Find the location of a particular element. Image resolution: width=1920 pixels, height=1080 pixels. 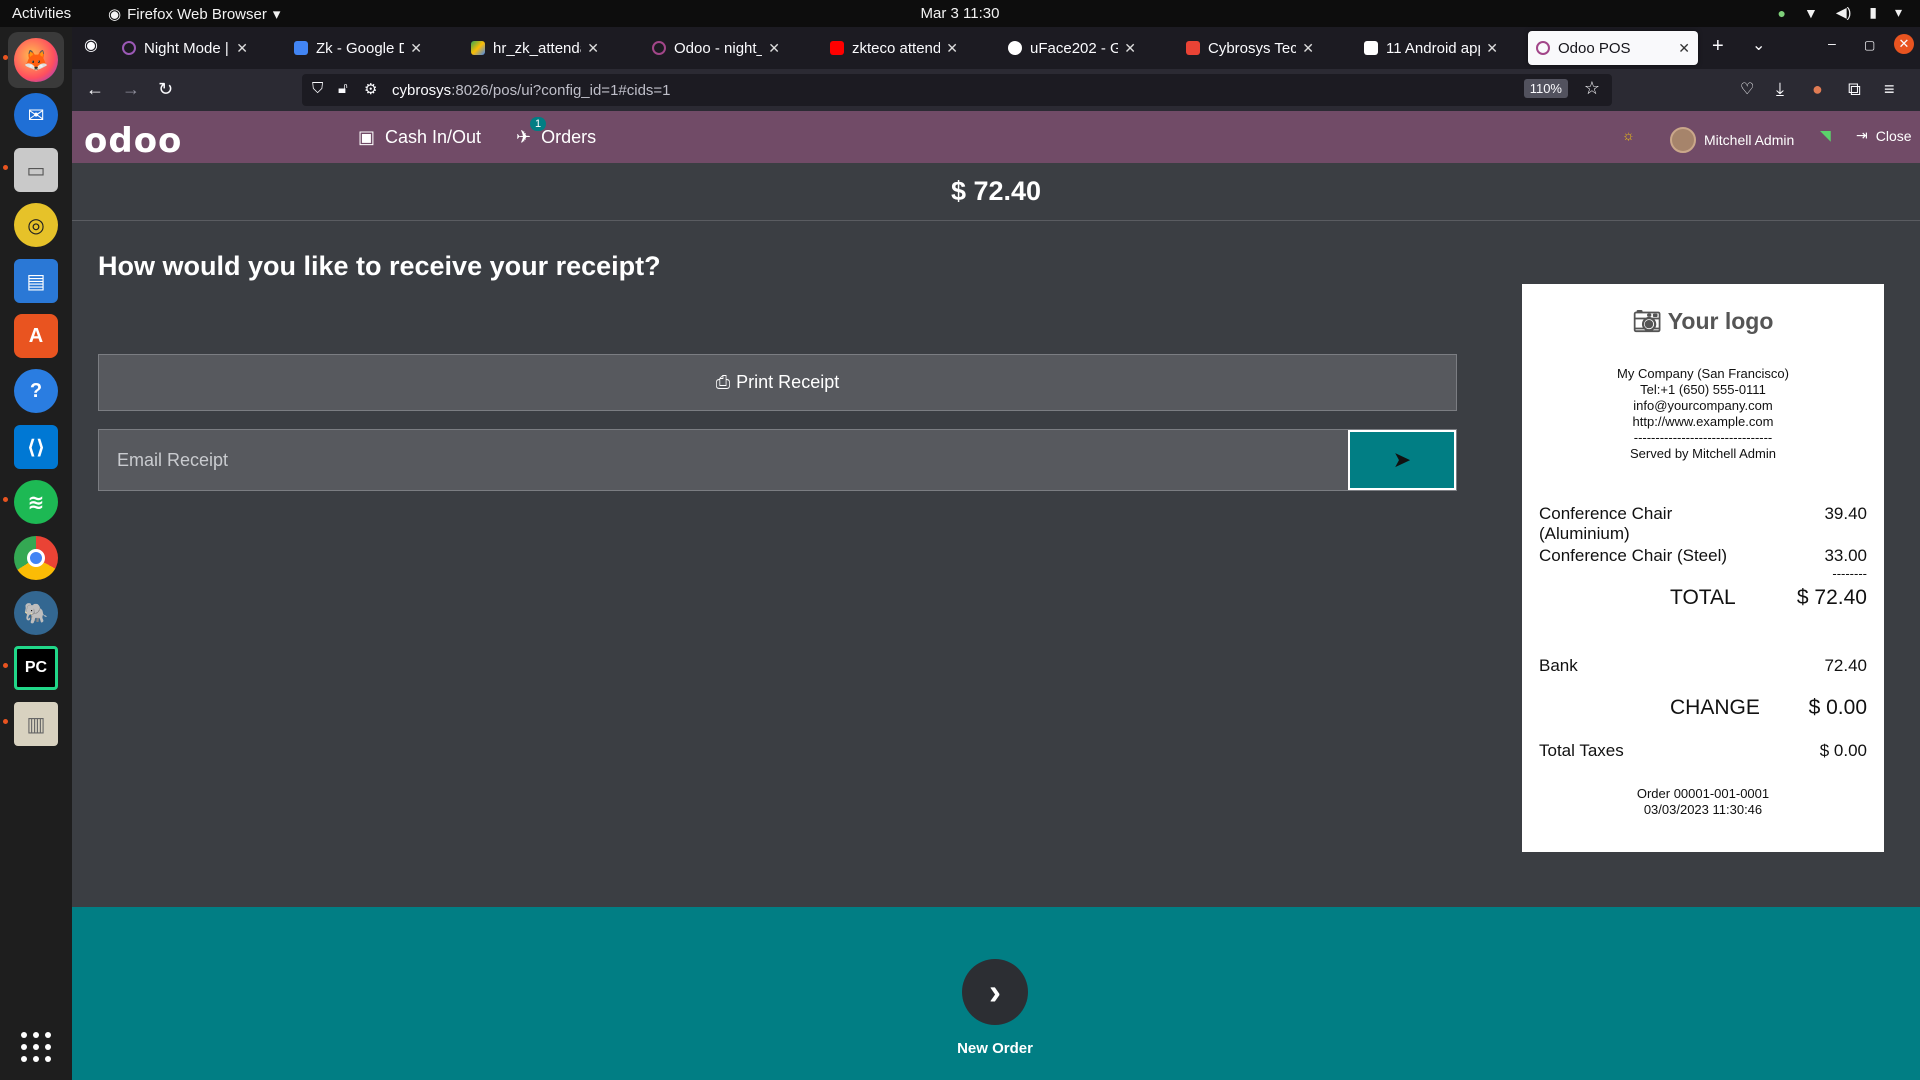

tab-android-apps: 11 Android apps y✕ is located at coordinates (1431, 48).